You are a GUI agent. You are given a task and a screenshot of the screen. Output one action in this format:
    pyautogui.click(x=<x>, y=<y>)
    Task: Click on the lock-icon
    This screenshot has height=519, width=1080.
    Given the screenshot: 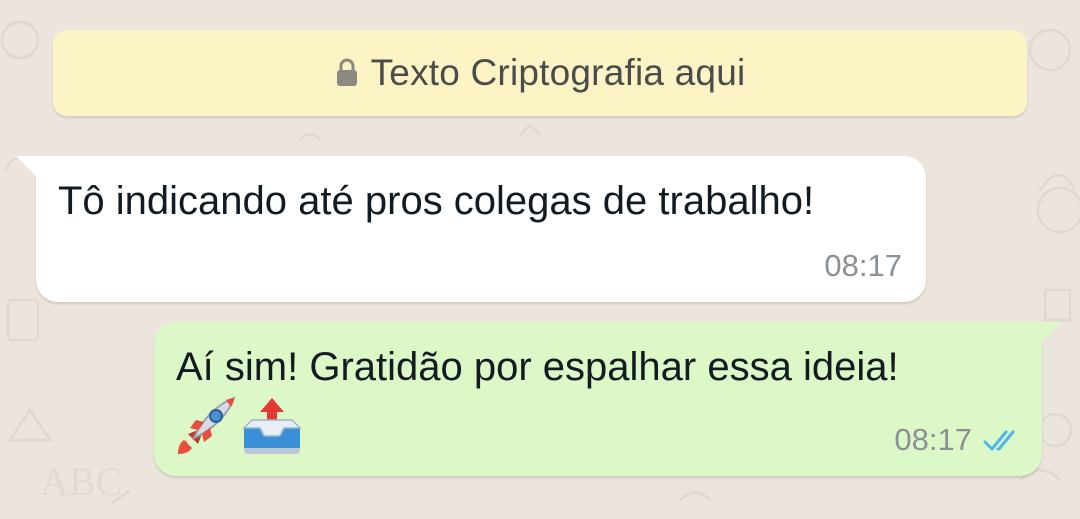 What is the action you would take?
    pyautogui.click(x=347, y=73)
    